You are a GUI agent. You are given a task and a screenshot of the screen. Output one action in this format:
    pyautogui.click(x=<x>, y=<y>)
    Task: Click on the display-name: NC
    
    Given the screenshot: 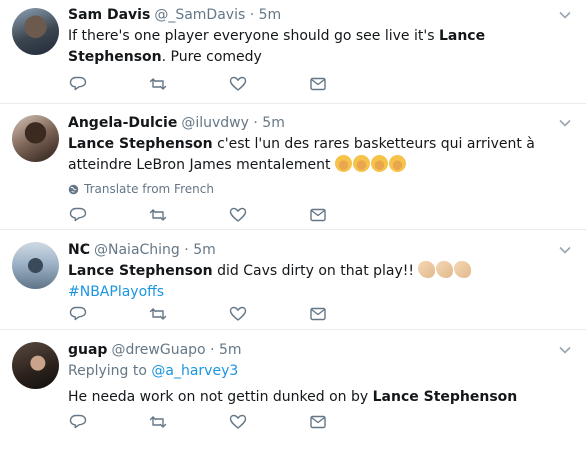 What is the action you would take?
    pyautogui.click(x=79, y=250)
    